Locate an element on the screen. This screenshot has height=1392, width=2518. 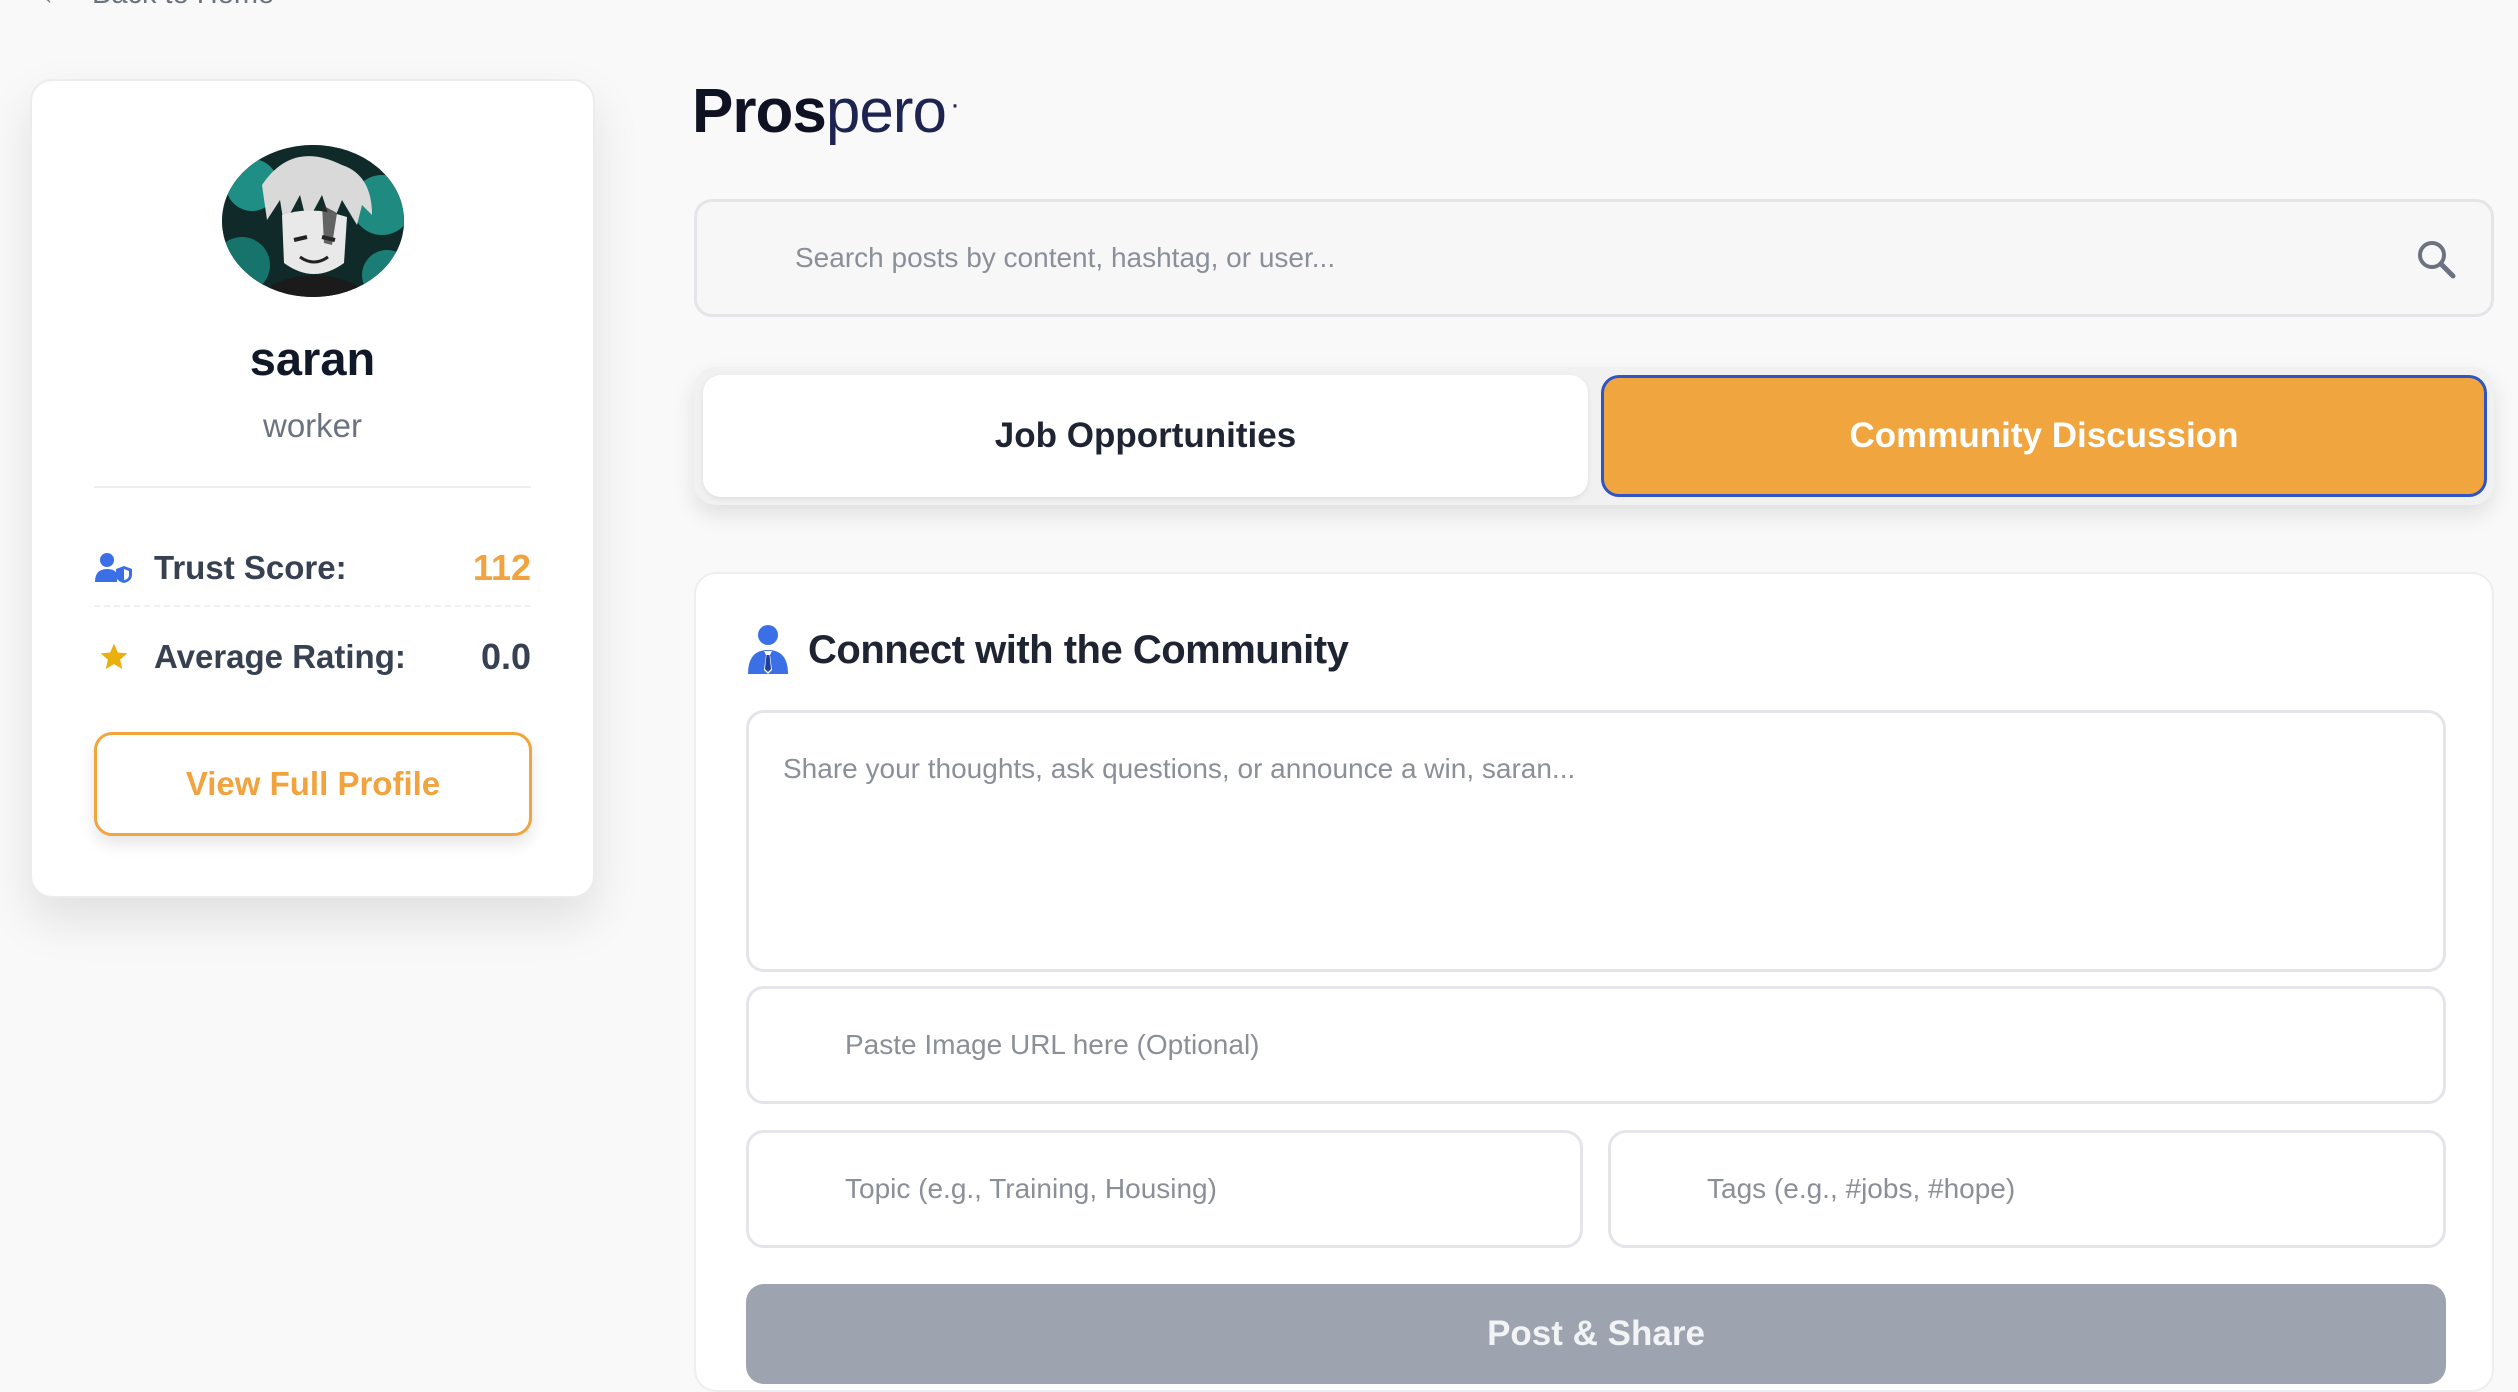
person-tie-icon is located at coordinates (768, 650).